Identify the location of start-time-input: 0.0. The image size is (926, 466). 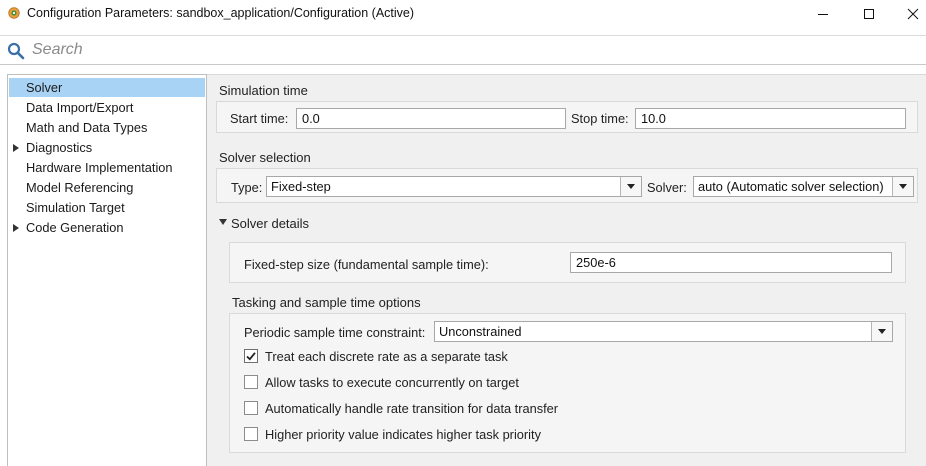
(431, 118).